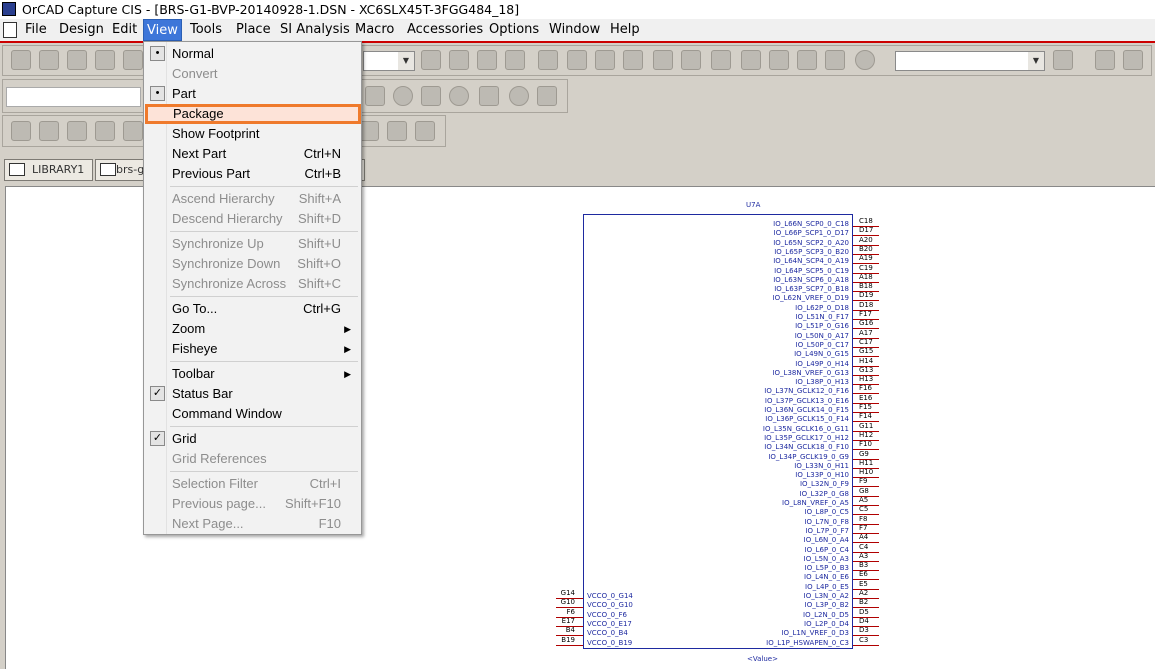 The width and height of the screenshot is (1155, 669). Describe the element at coordinates (826, 558) in the screenshot. I see `pin-name: IO_L5N_0_A3` at that location.